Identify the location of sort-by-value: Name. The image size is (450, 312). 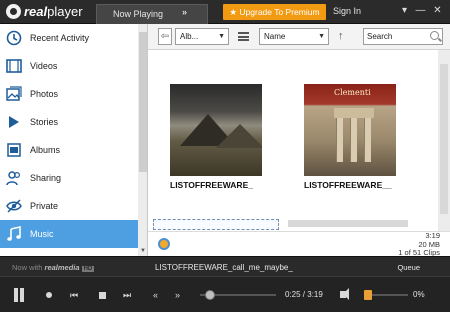
(275, 36).